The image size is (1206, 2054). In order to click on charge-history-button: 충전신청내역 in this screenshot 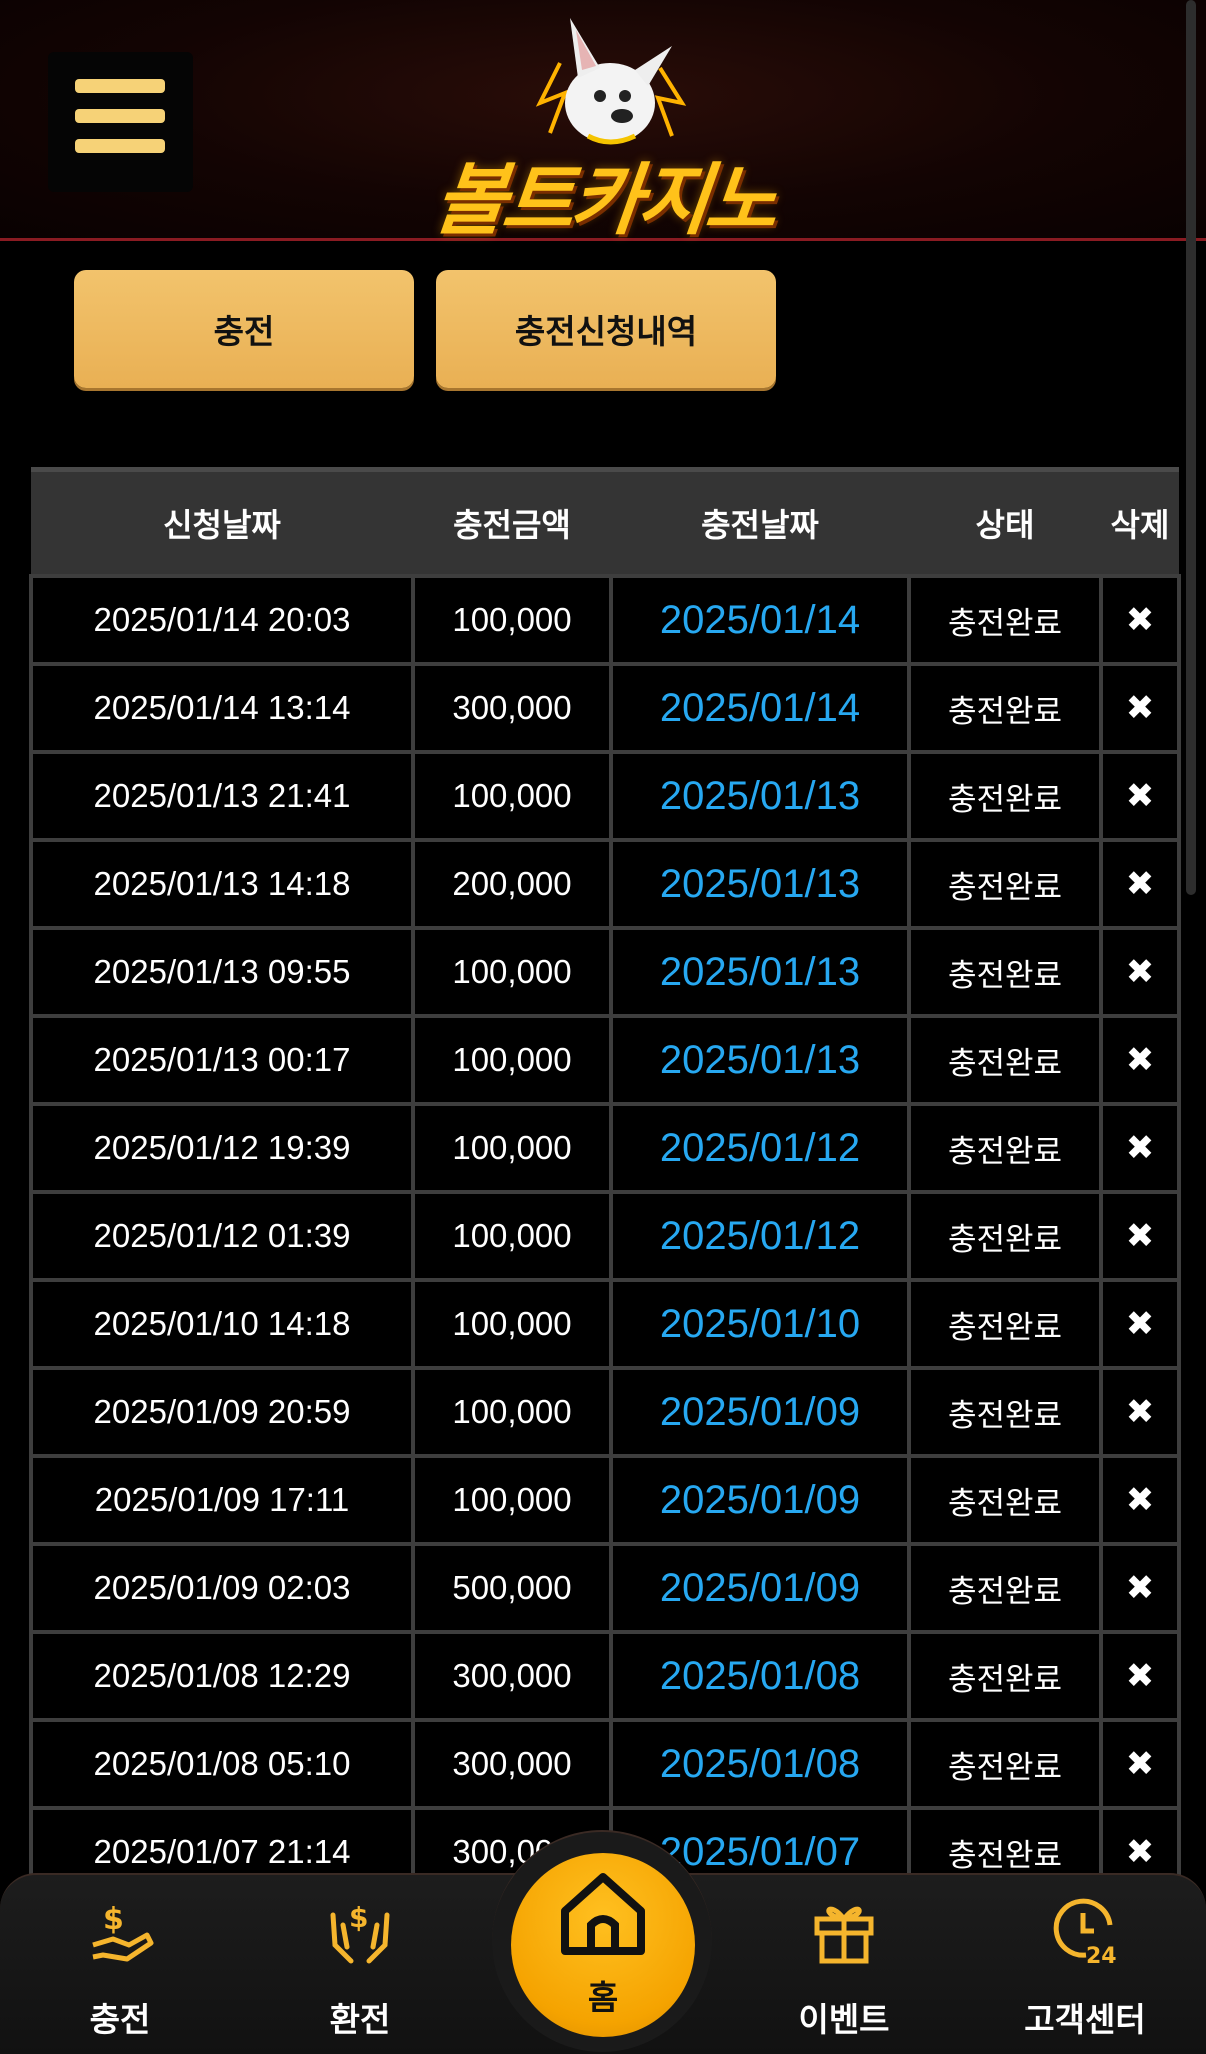, I will do `click(606, 329)`.